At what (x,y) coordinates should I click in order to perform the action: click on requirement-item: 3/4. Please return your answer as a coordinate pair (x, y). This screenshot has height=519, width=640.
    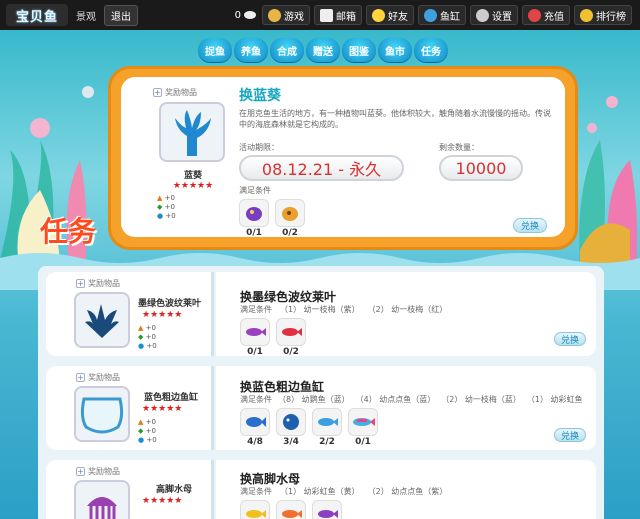
    Looking at the image, I should click on (291, 427).